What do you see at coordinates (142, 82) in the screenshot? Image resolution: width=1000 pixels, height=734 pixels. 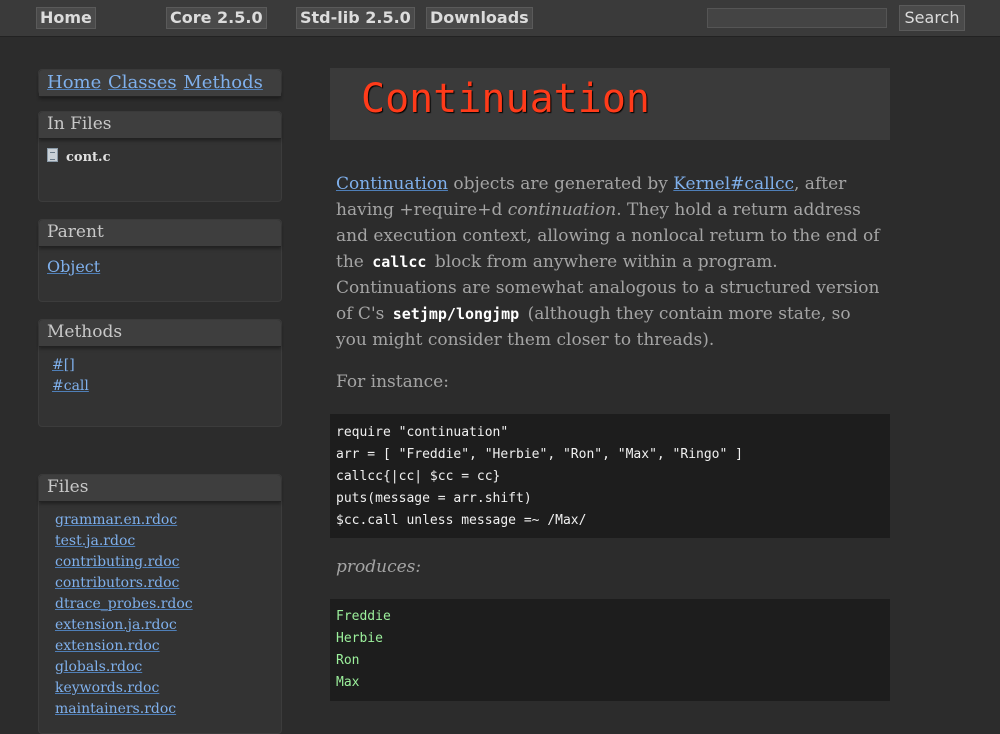 I see `sidebar-classes-link: Classes` at bounding box center [142, 82].